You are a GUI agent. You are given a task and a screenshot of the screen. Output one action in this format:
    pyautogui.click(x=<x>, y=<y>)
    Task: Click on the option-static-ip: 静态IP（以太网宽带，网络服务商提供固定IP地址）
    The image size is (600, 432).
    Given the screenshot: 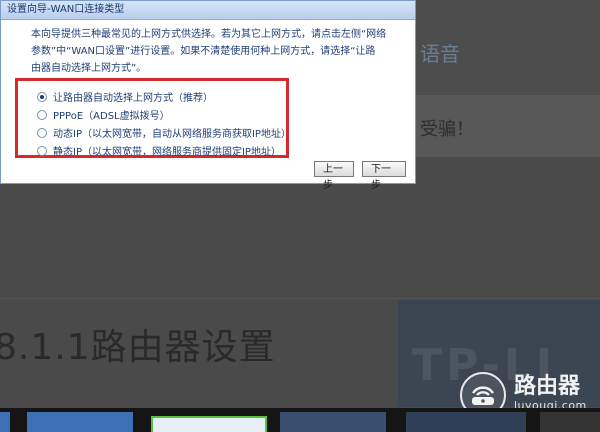 What is the action you would take?
    pyautogui.click(x=159, y=150)
    